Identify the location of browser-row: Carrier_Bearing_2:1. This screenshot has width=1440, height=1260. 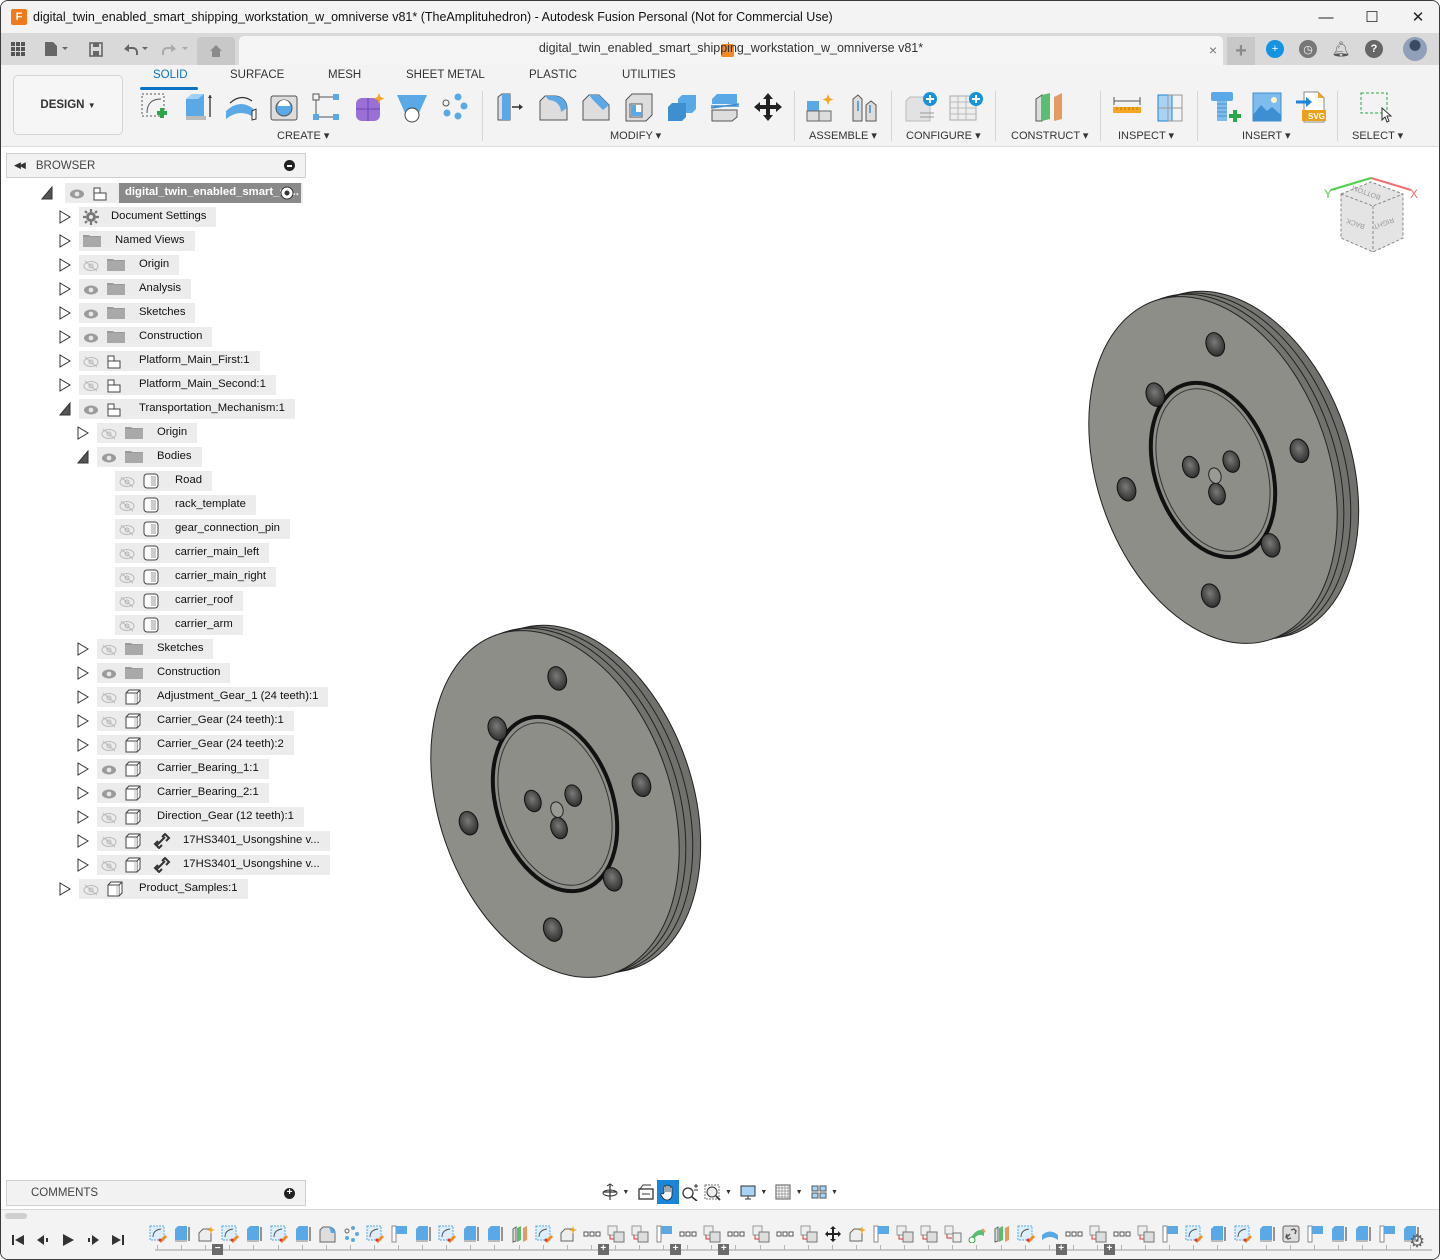
(156, 793).